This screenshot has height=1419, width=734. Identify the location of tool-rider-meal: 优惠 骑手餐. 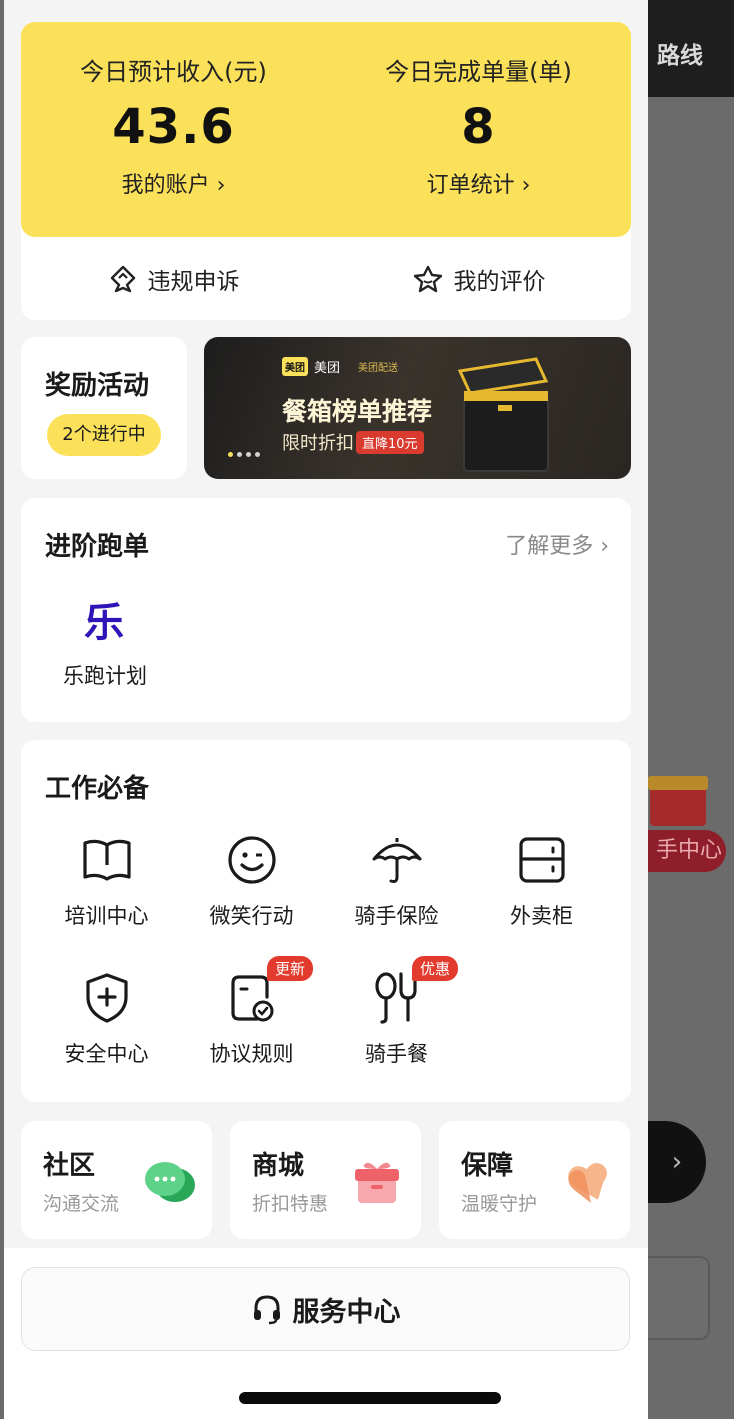
(396, 1012).